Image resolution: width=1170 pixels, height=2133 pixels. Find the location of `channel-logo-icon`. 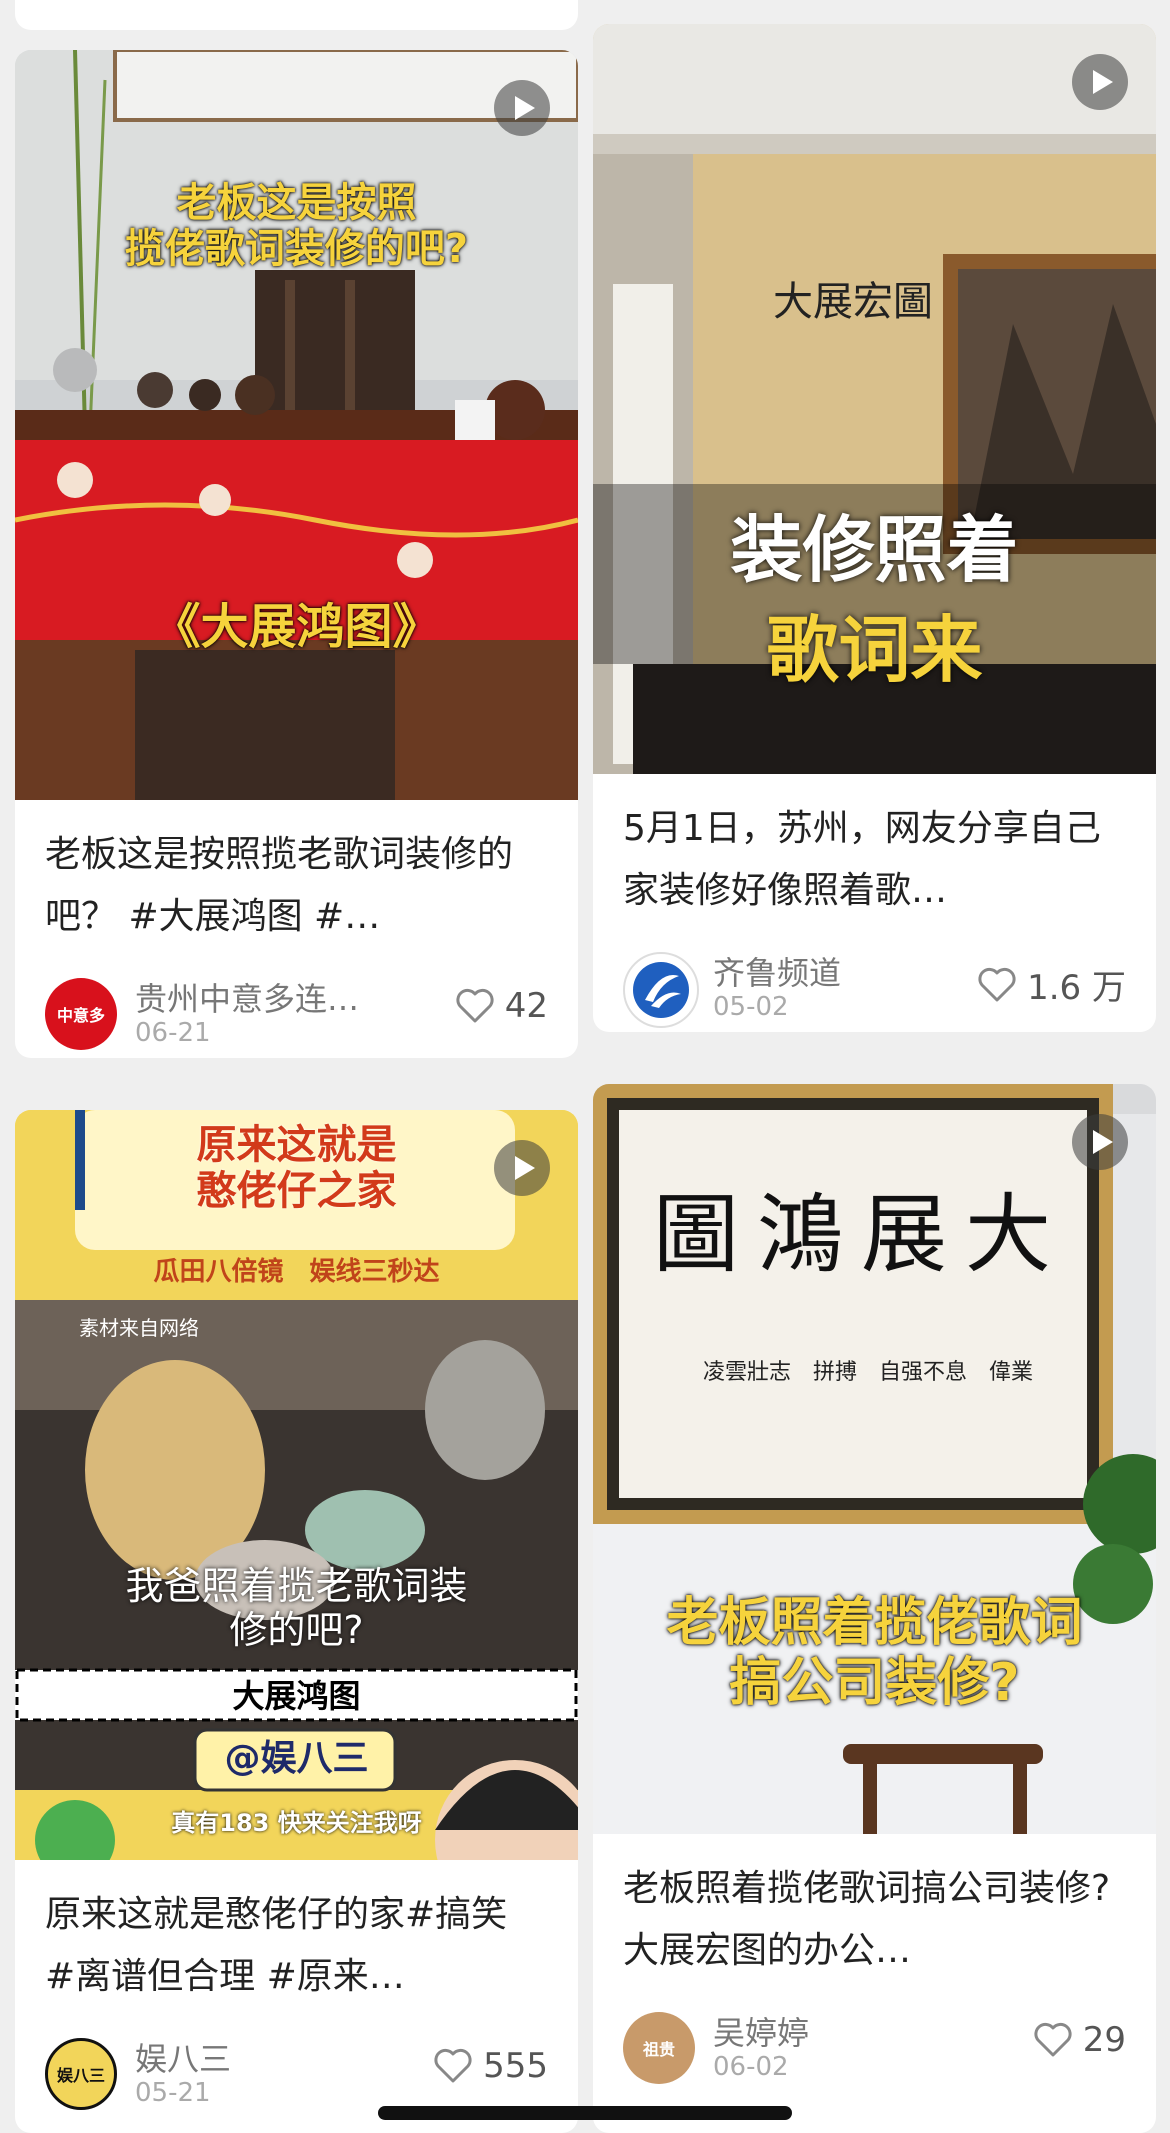

channel-logo-icon is located at coordinates (661, 990).